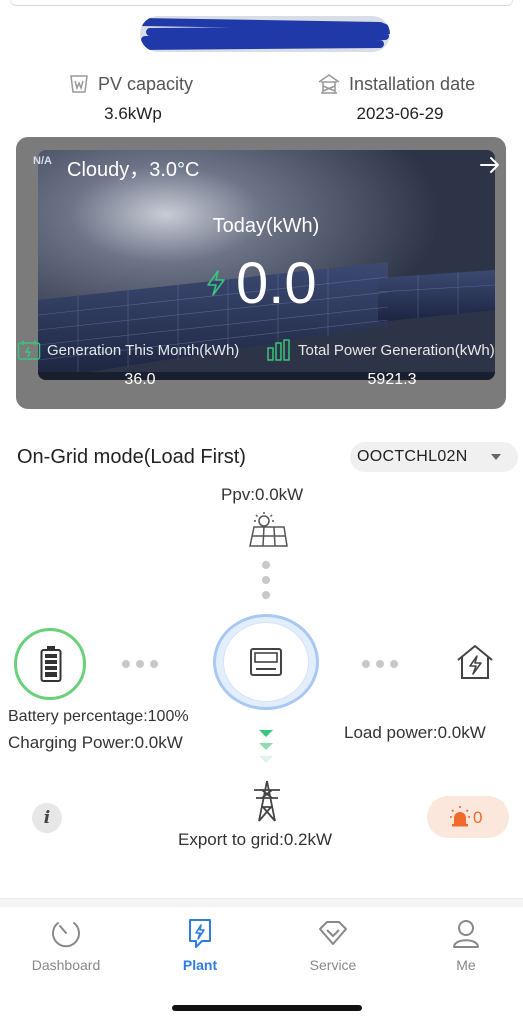 This screenshot has width=523, height=1024. What do you see at coordinates (42, 161) in the screenshot?
I see `air-quality-label: N/A` at bounding box center [42, 161].